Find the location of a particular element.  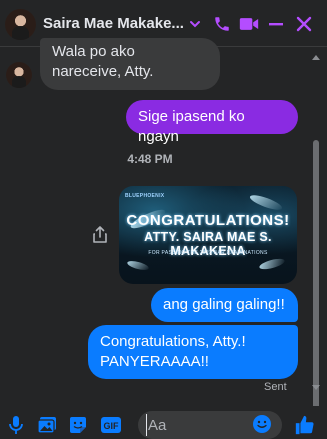

image-brand: BLUEPHOENIX is located at coordinates (145, 196).